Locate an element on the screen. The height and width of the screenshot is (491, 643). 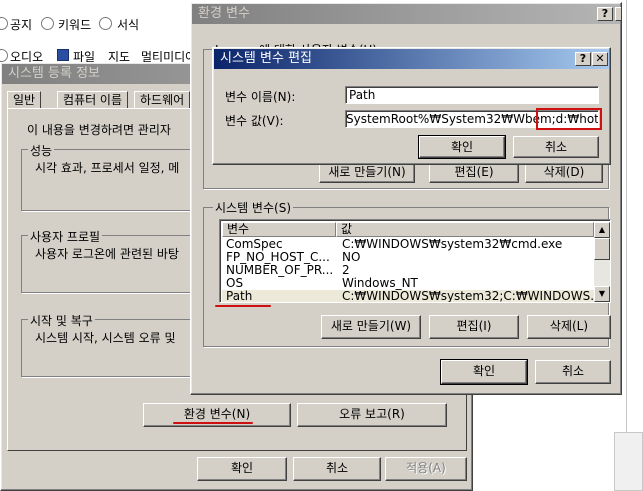
vertical-scrollbar: ▲ ▼ is located at coordinates (602, 262).